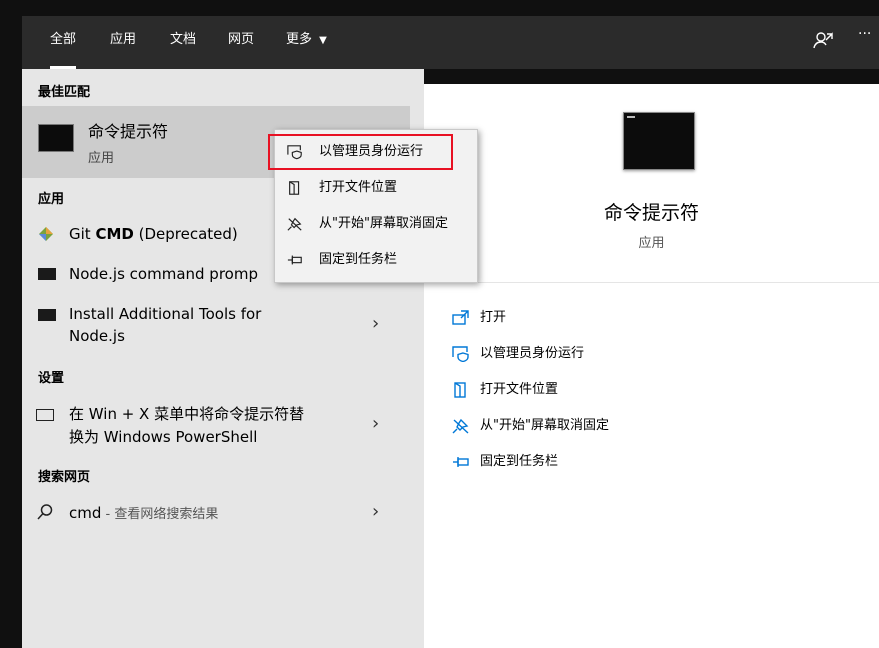 The height and width of the screenshot is (648, 879). I want to click on tab-web: 网页, so click(241, 42).